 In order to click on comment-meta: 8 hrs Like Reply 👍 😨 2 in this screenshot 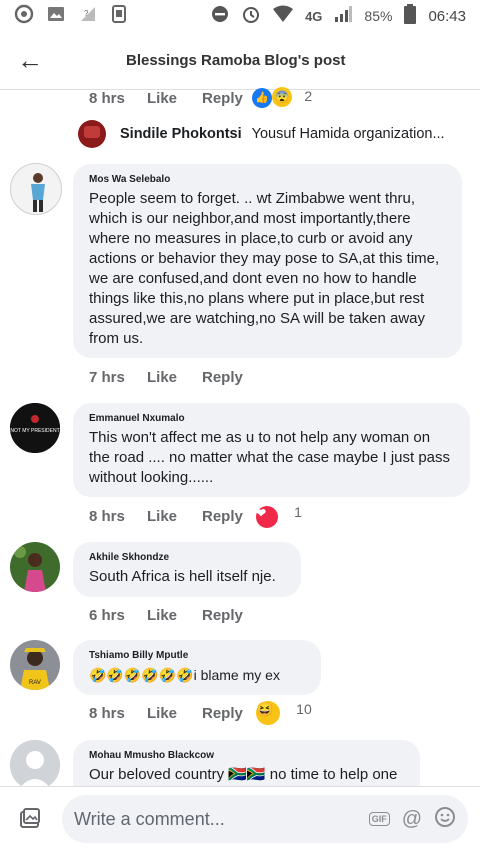, I will do `click(201, 97)`.